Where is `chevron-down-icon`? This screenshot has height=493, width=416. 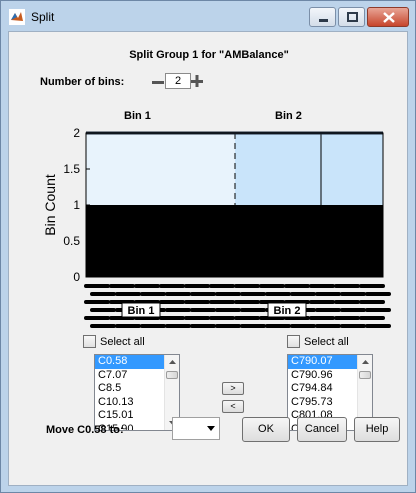 chevron-down-icon is located at coordinates (211, 428).